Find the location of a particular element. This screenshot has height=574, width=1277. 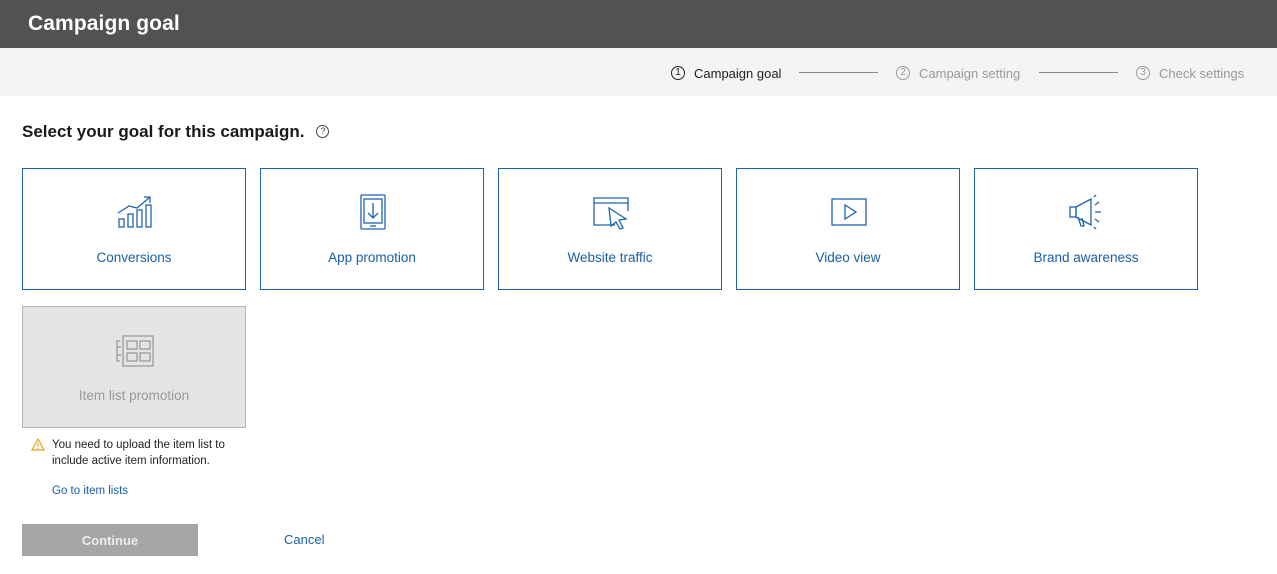

goal-card-conversions: Conversions is located at coordinates (134, 229).